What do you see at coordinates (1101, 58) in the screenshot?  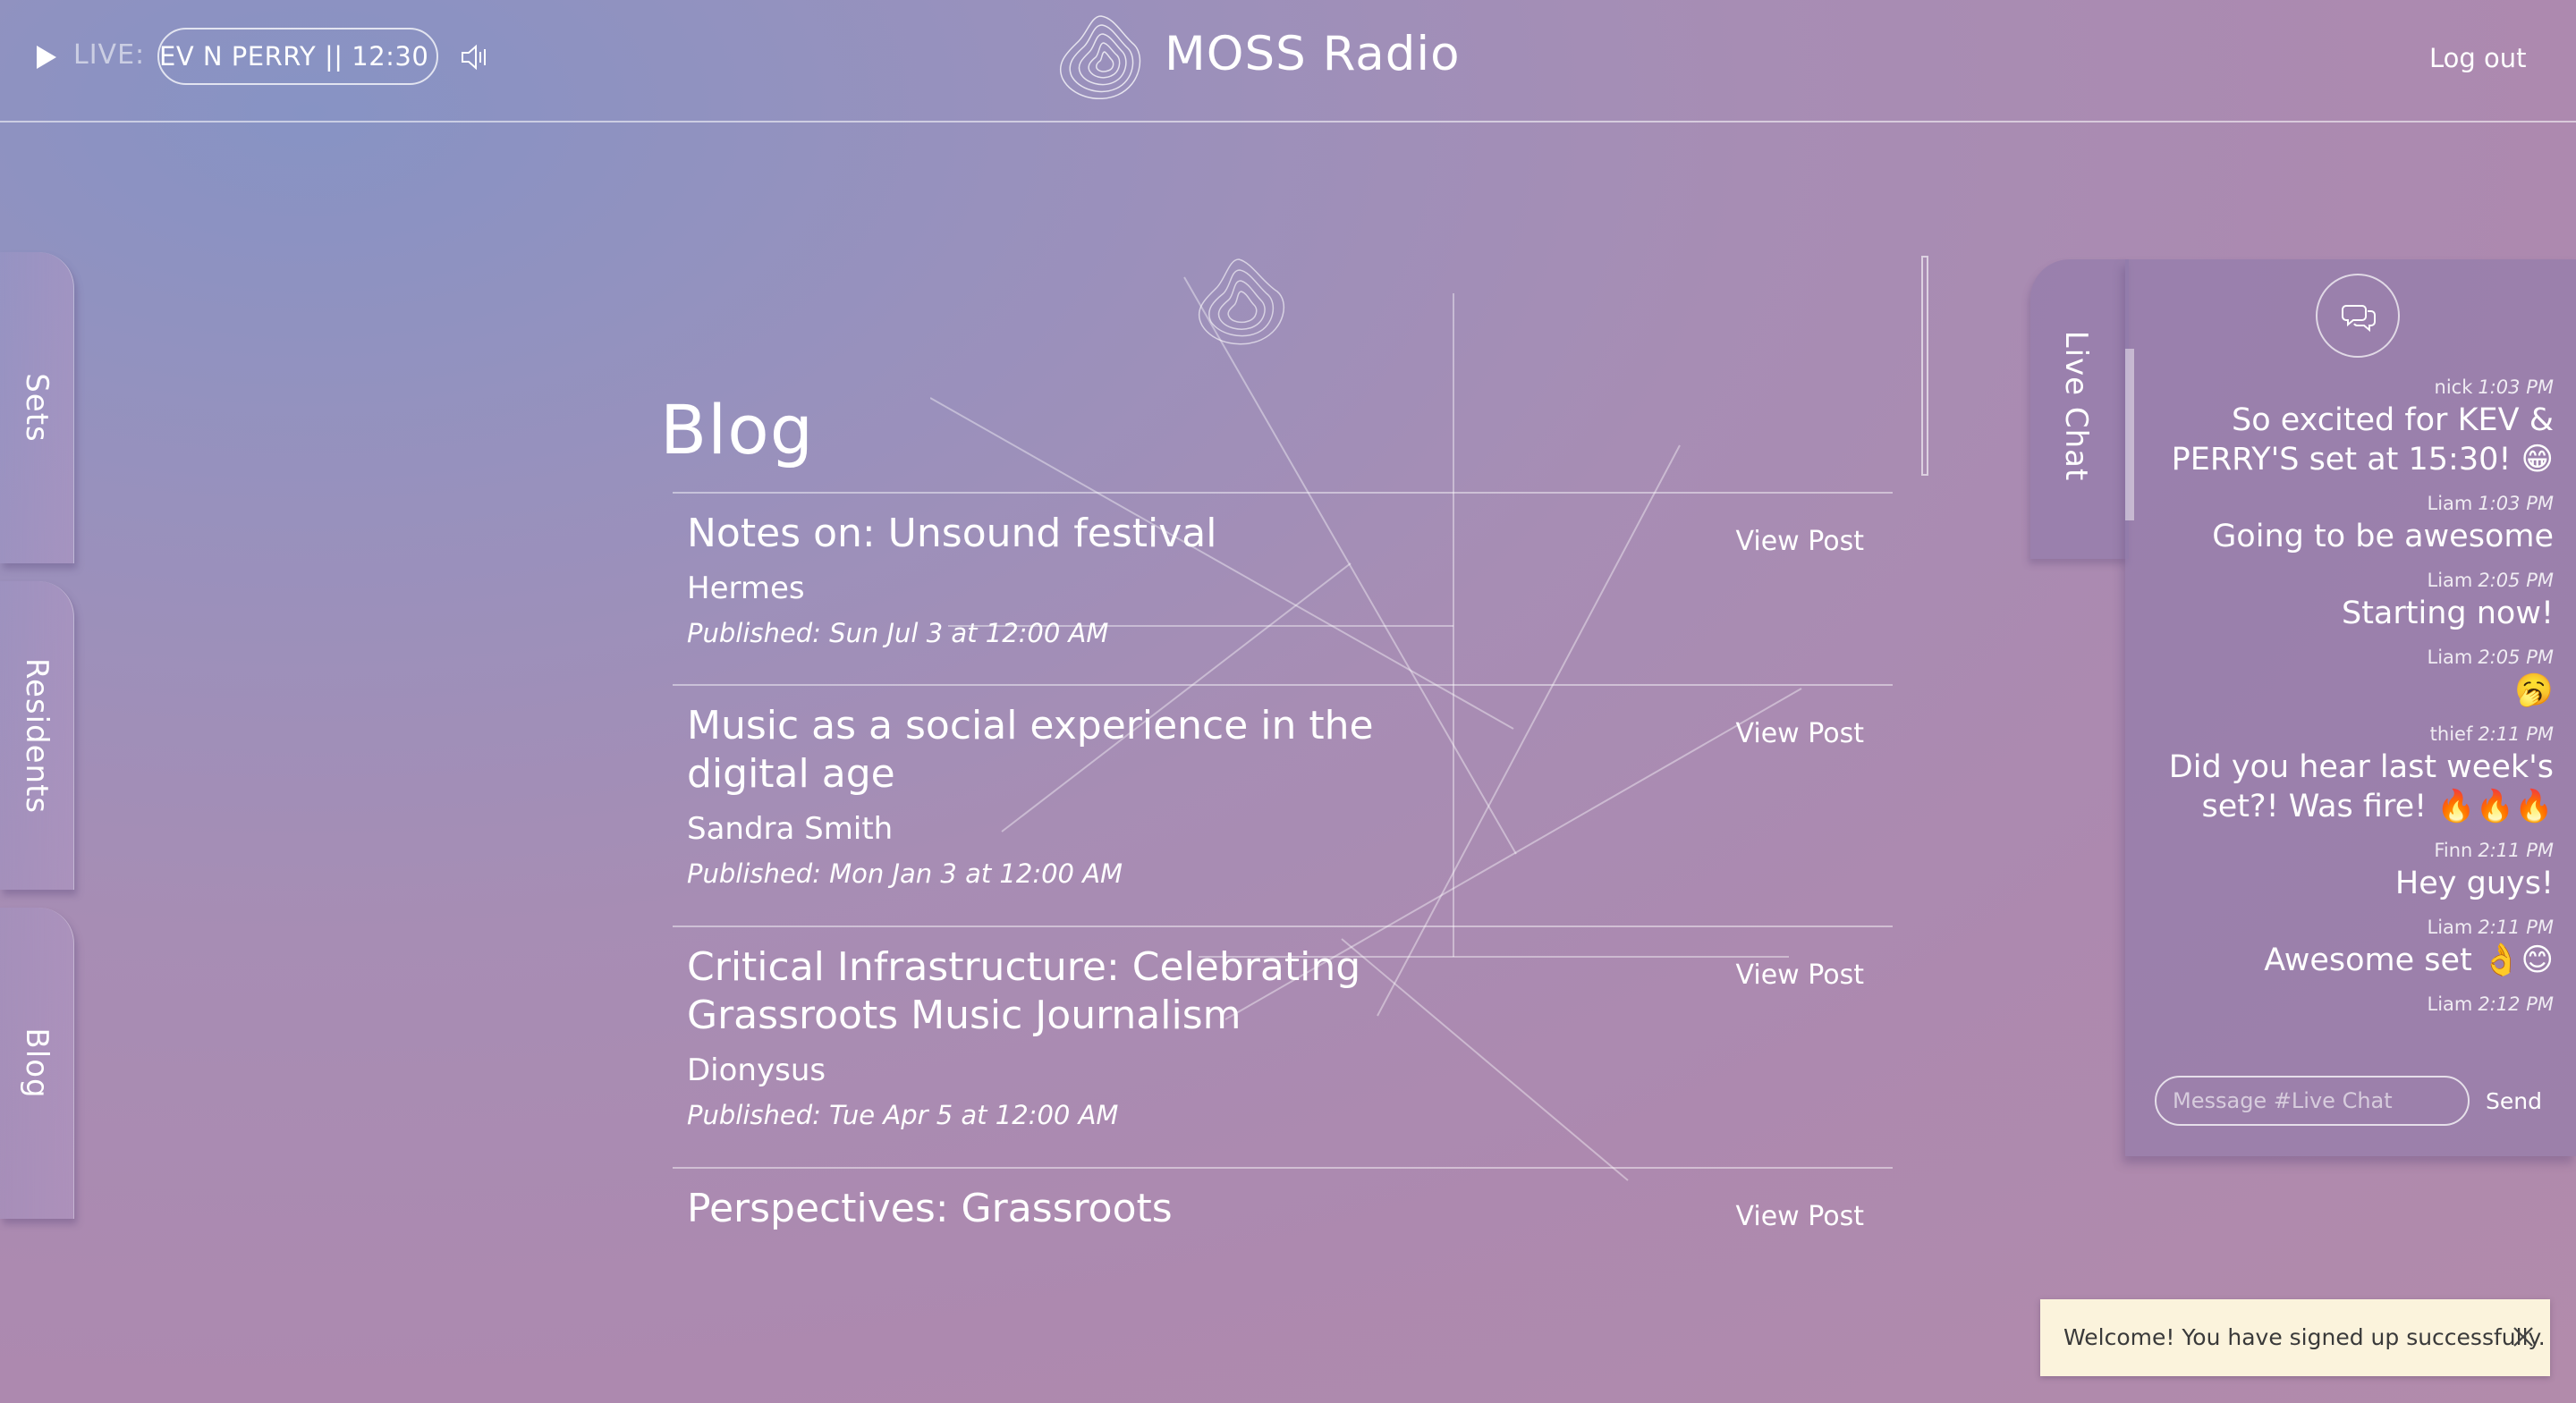 I see `moss-logo-icon` at bounding box center [1101, 58].